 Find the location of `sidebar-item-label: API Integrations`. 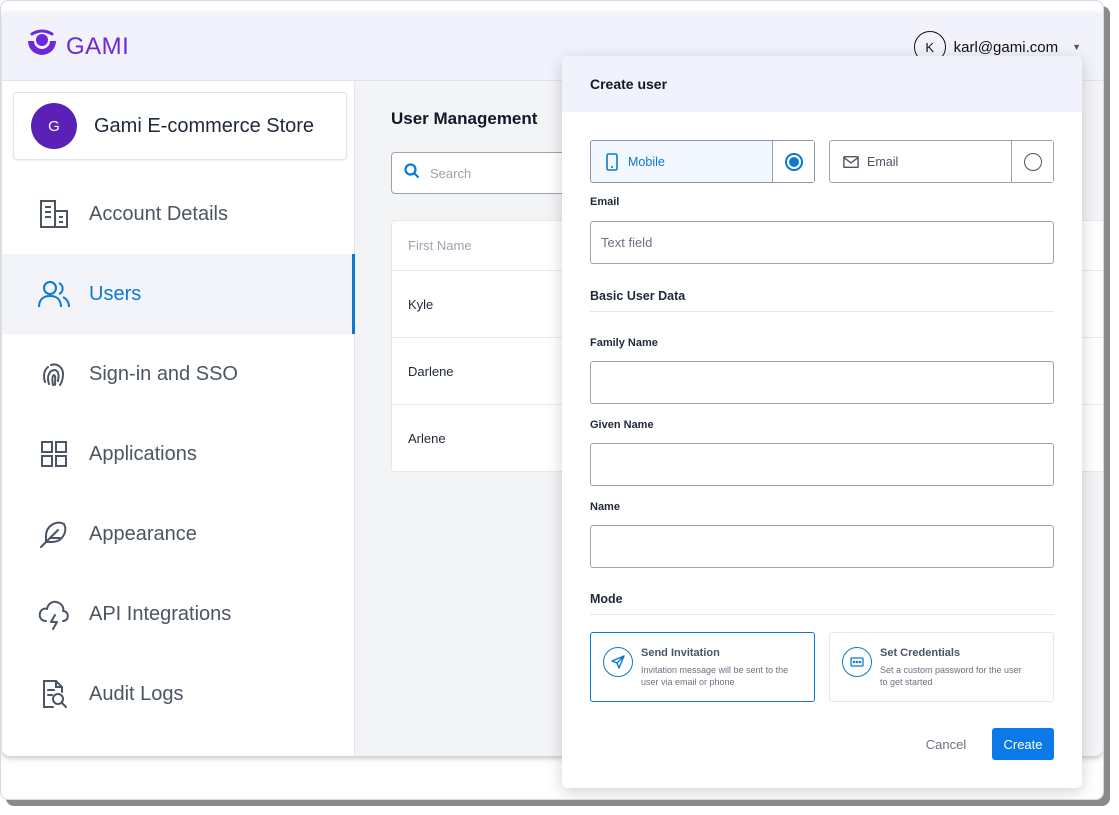

sidebar-item-label: API Integrations is located at coordinates (160, 613).